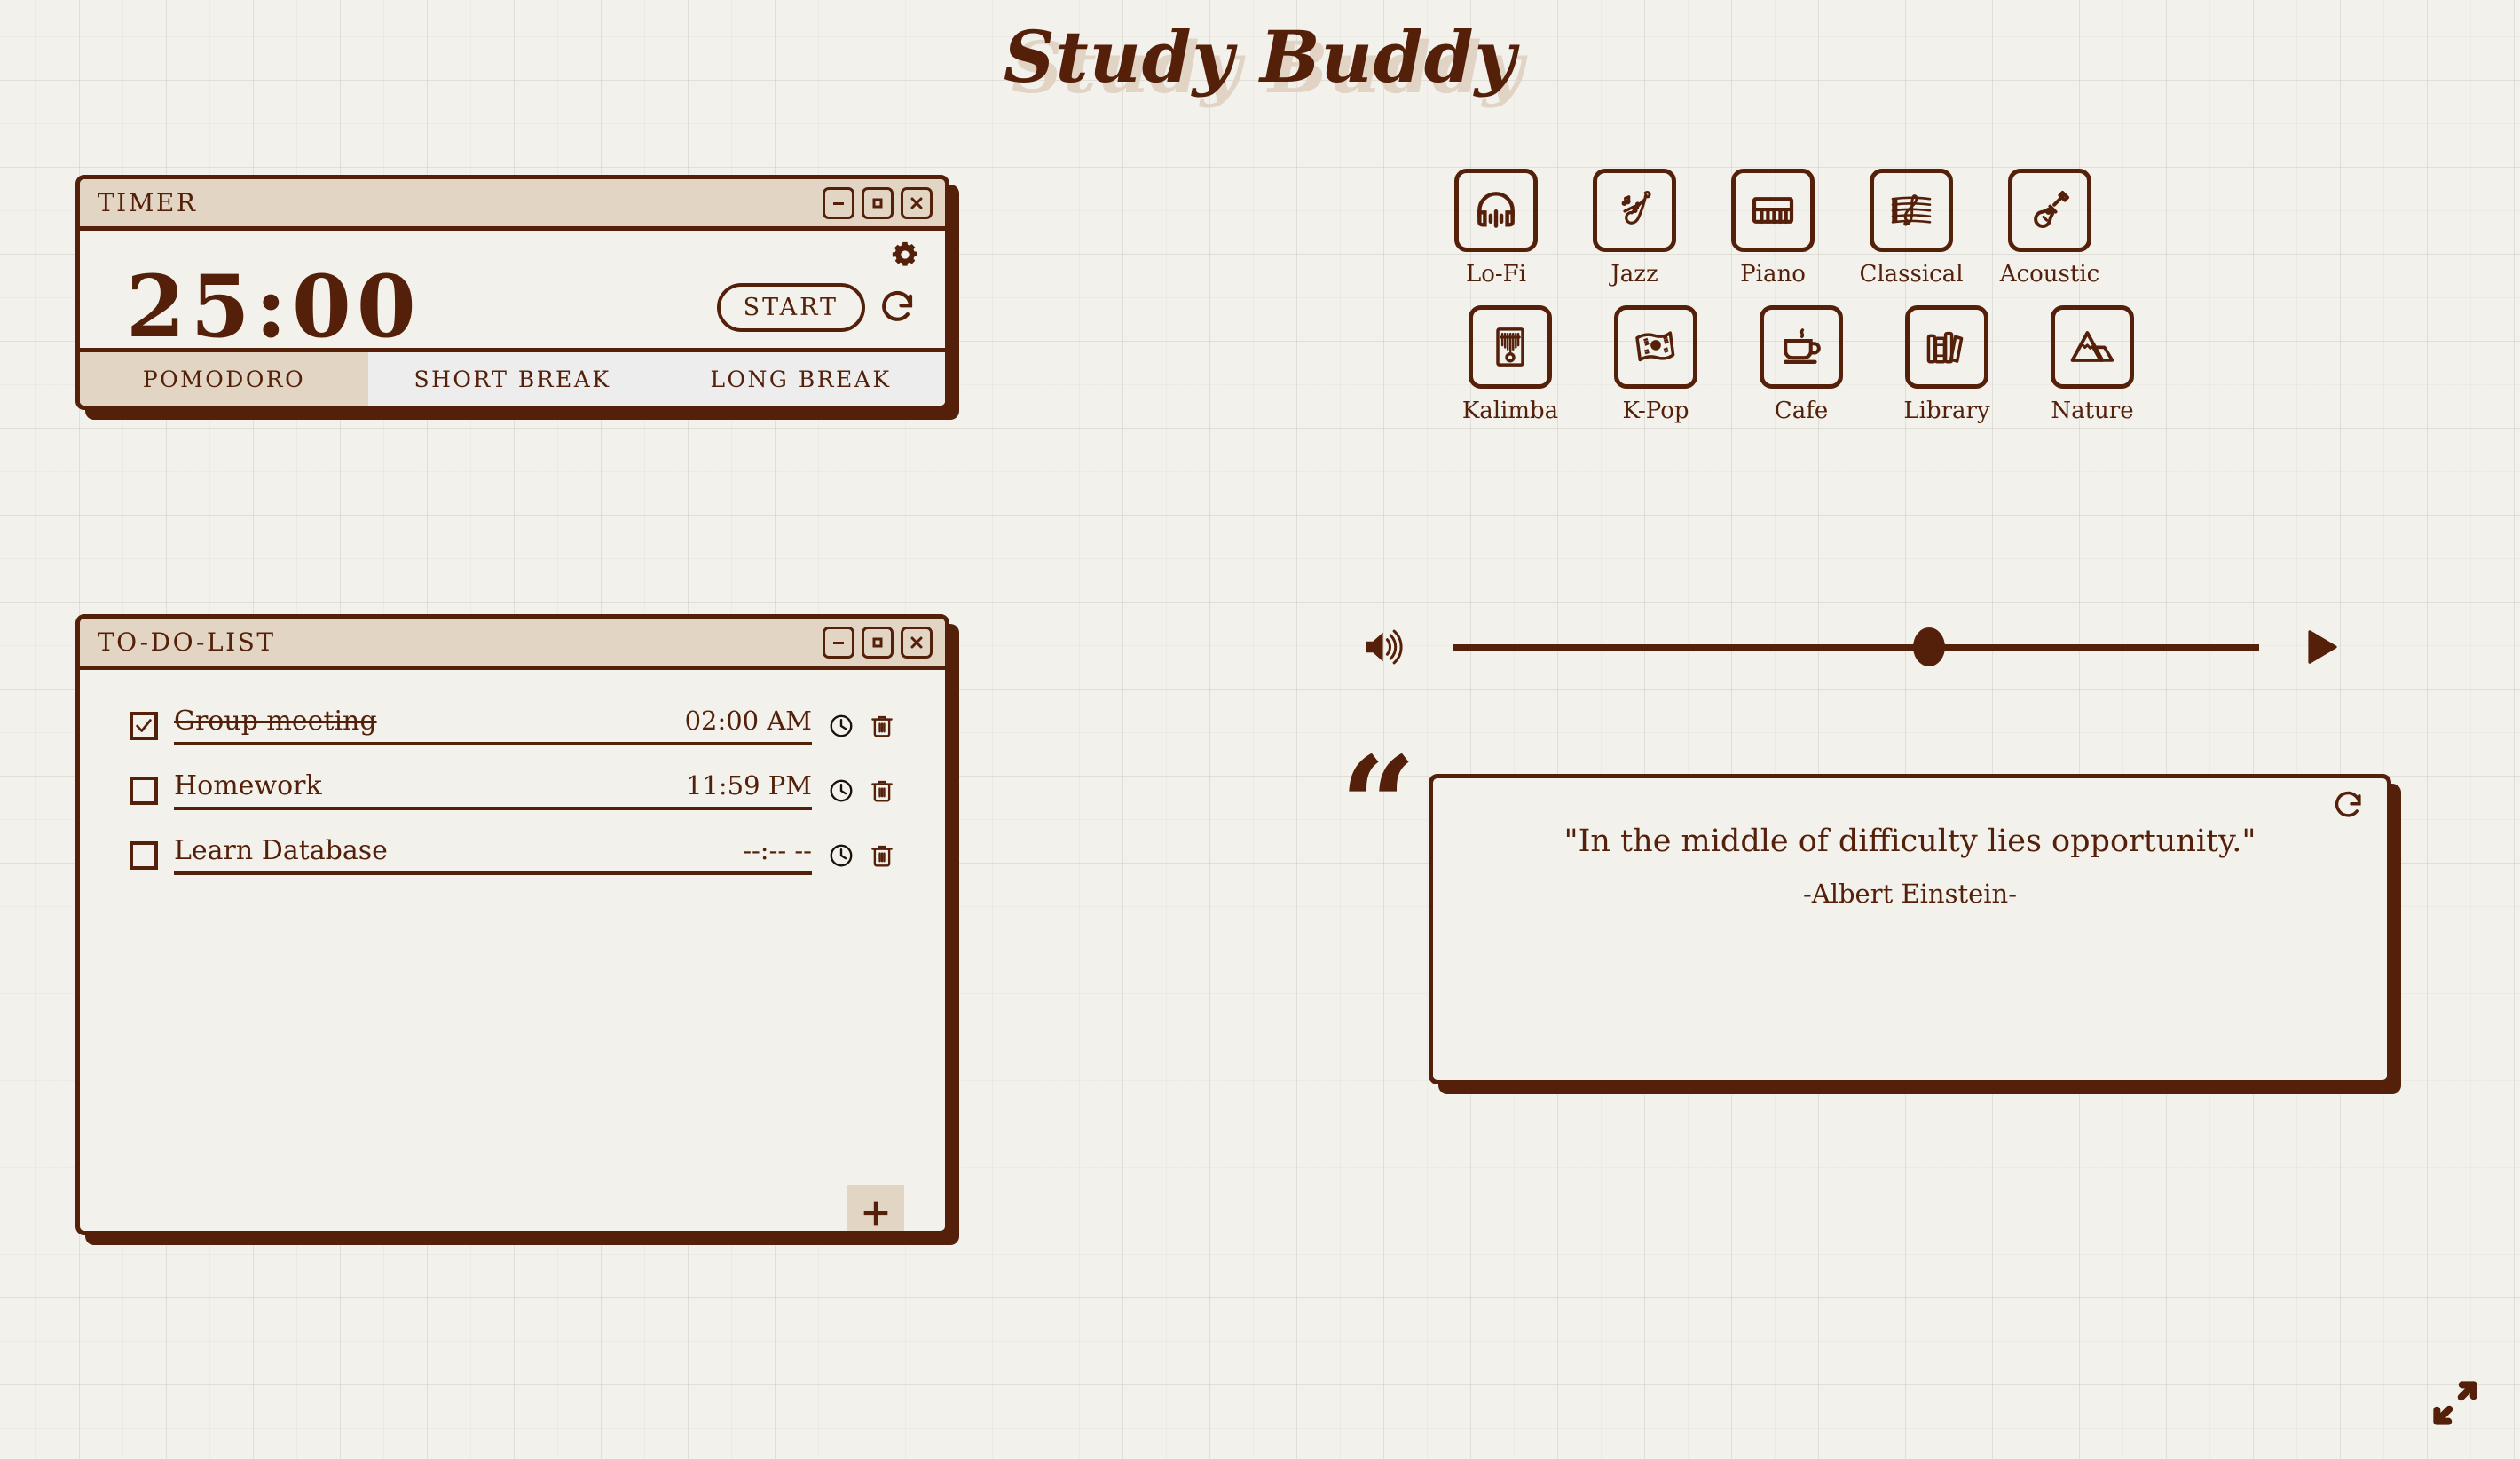  What do you see at coordinates (1378, 806) in the screenshot?
I see `quotation-mark-icon: “` at bounding box center [1378, 806].